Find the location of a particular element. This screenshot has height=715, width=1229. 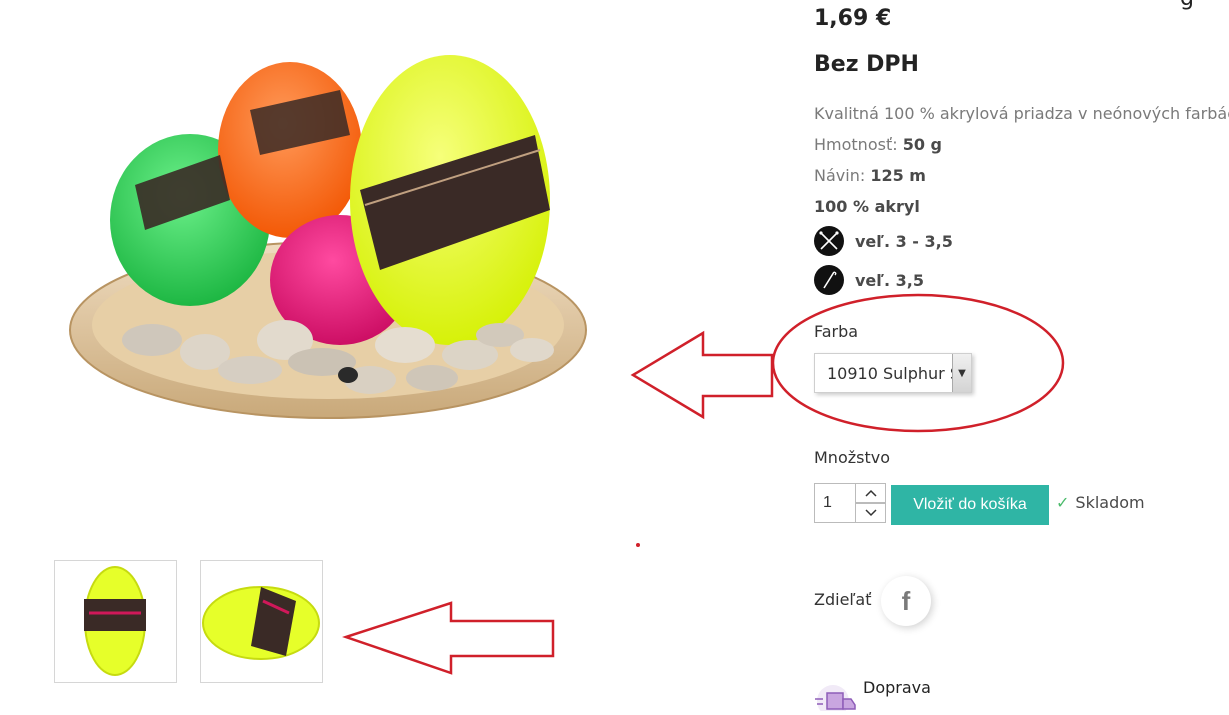

tax-note: Bez DPH is located at coordinates (866, 64).